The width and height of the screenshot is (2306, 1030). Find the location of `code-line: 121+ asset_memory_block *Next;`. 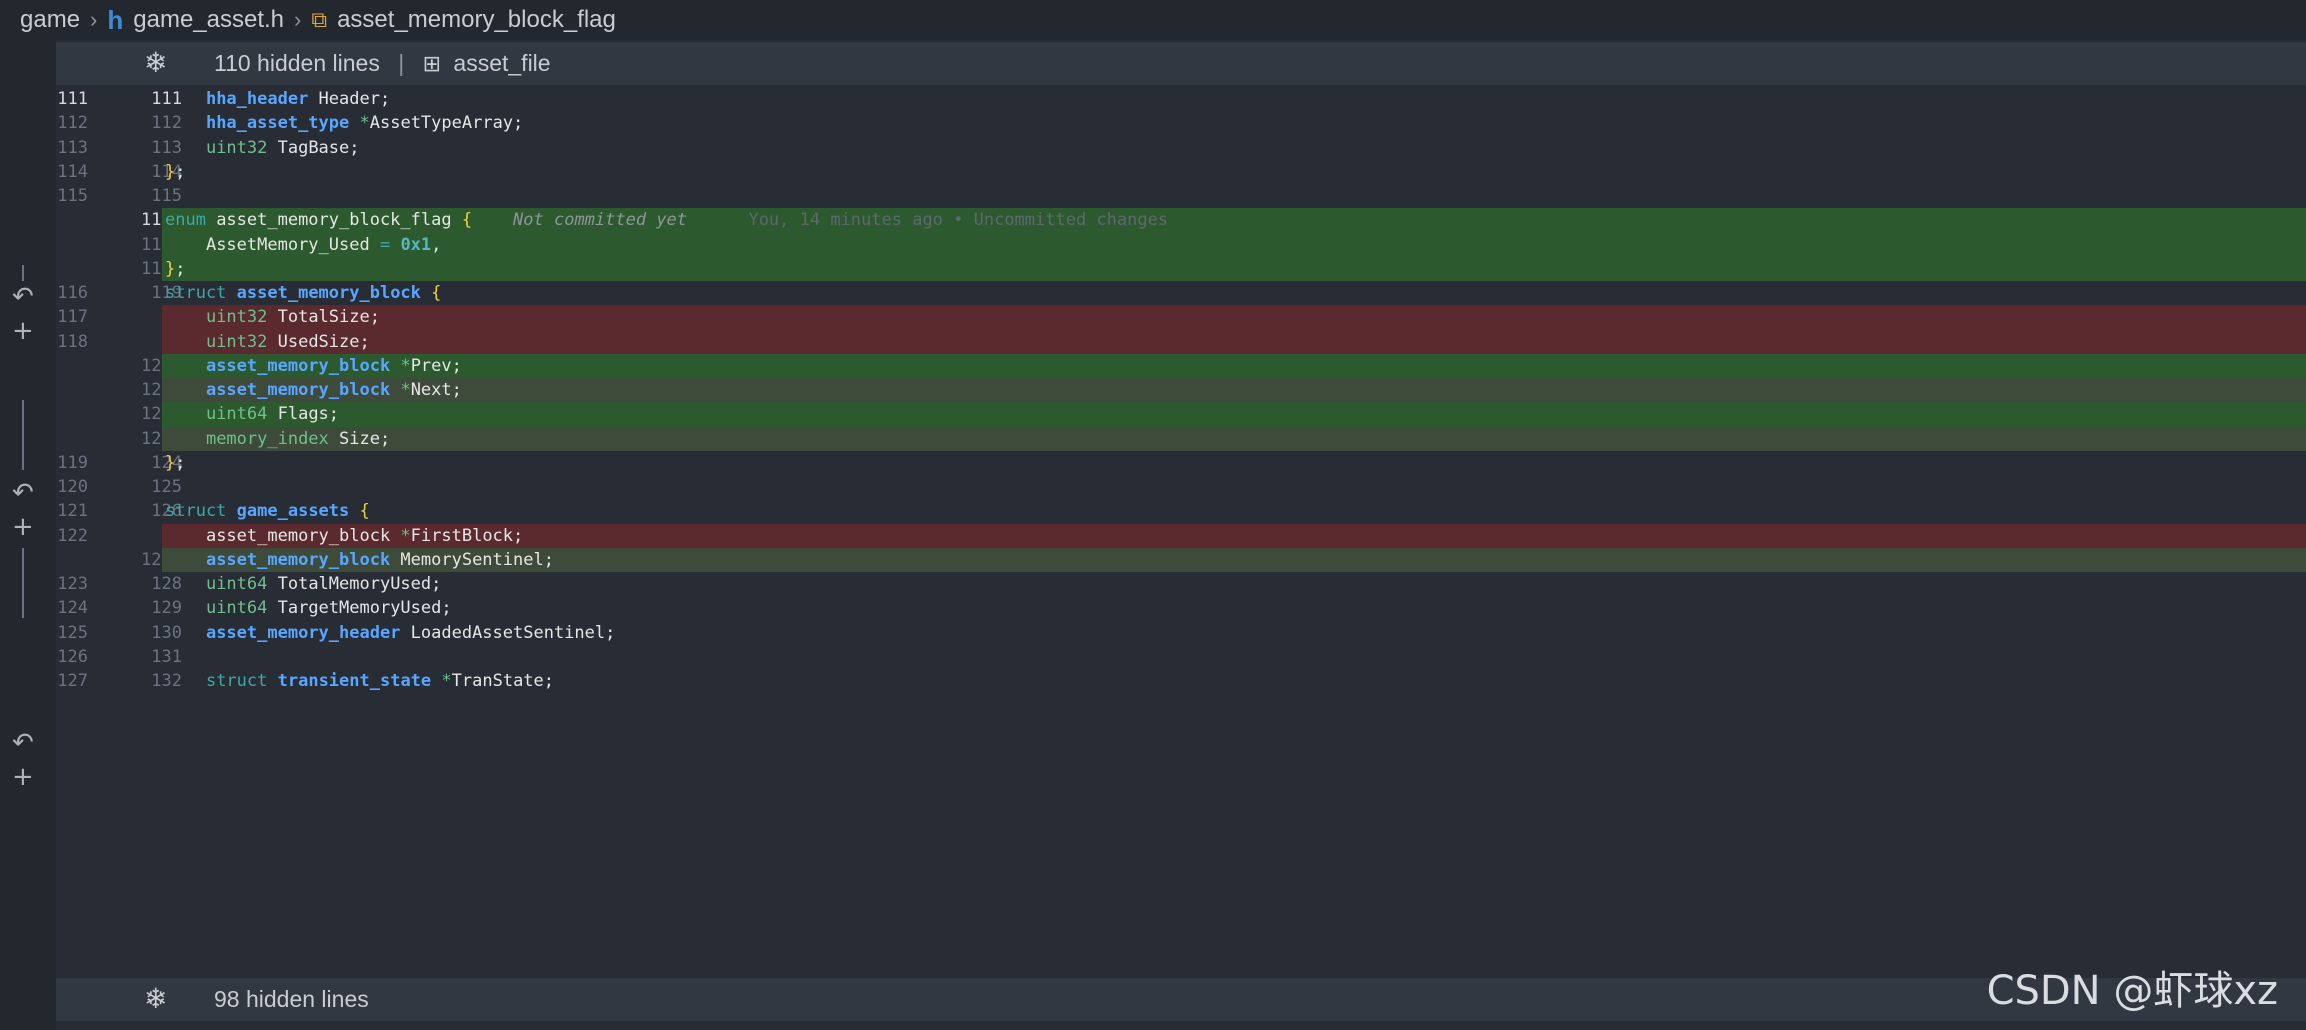

code-line: 121+ asset_memory_block *Next; is located at coordinates (1181, 390).